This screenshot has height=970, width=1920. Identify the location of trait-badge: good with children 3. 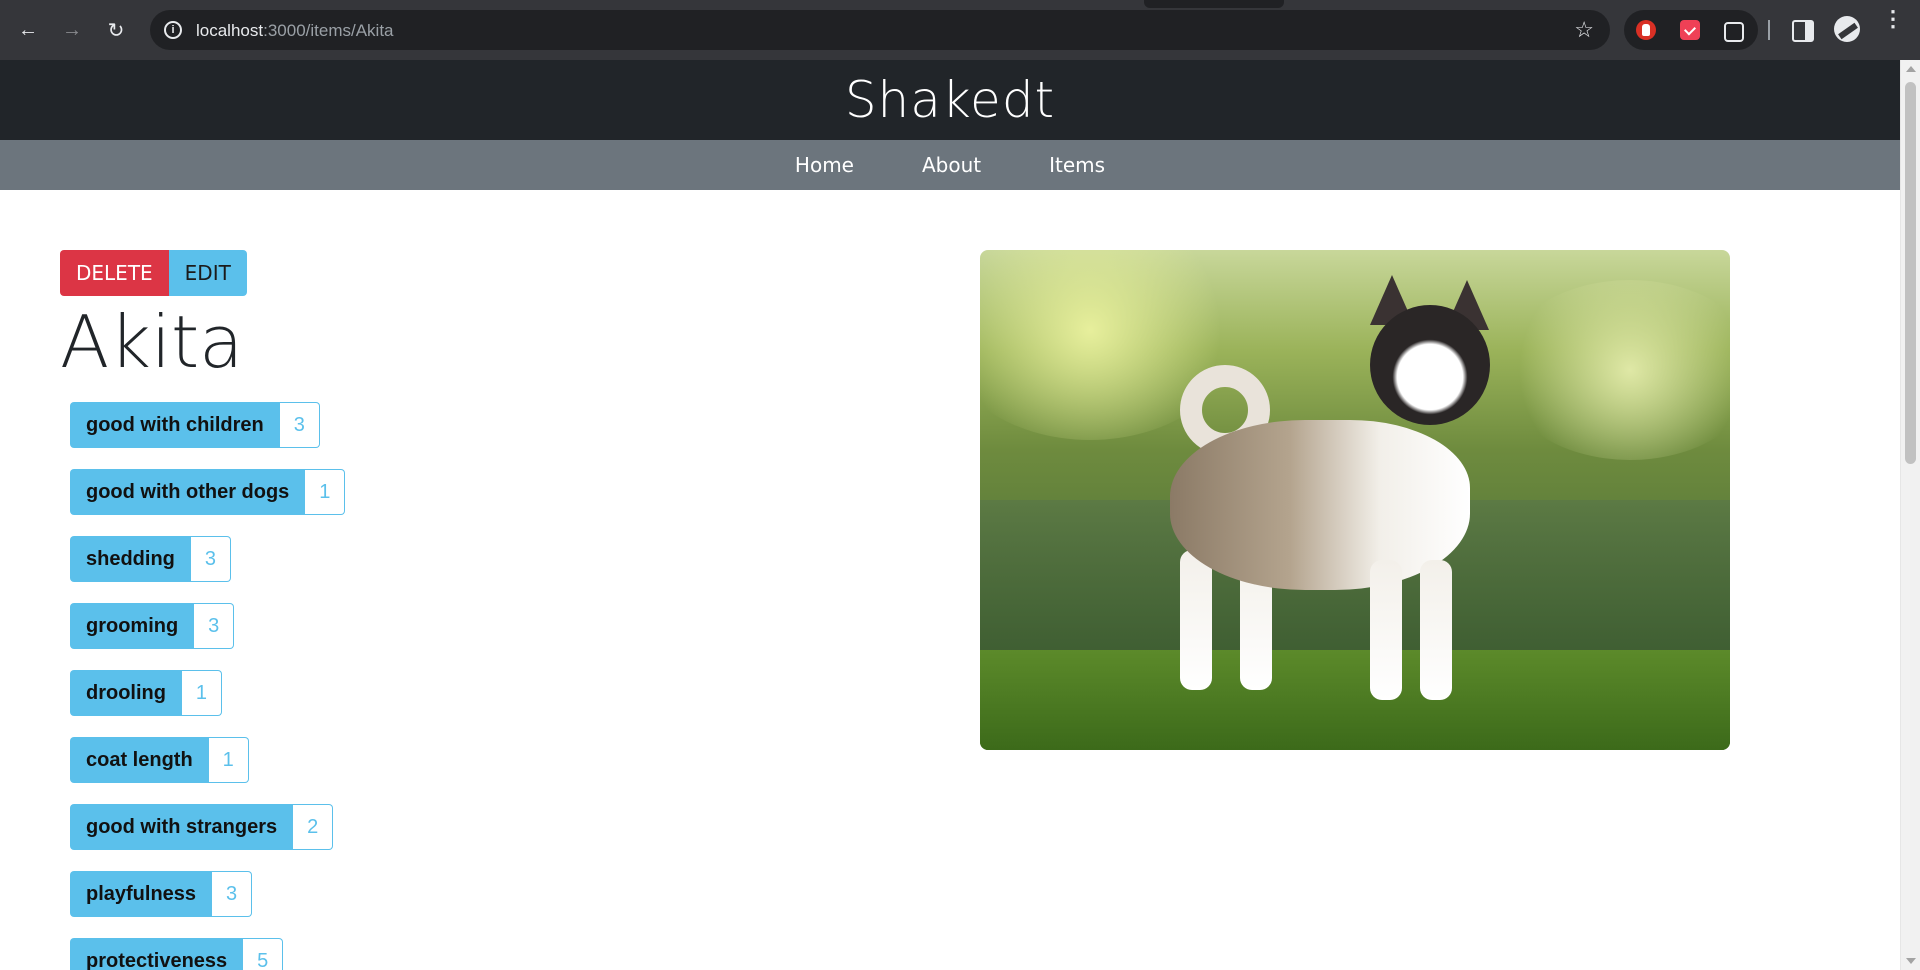
(207, 425).